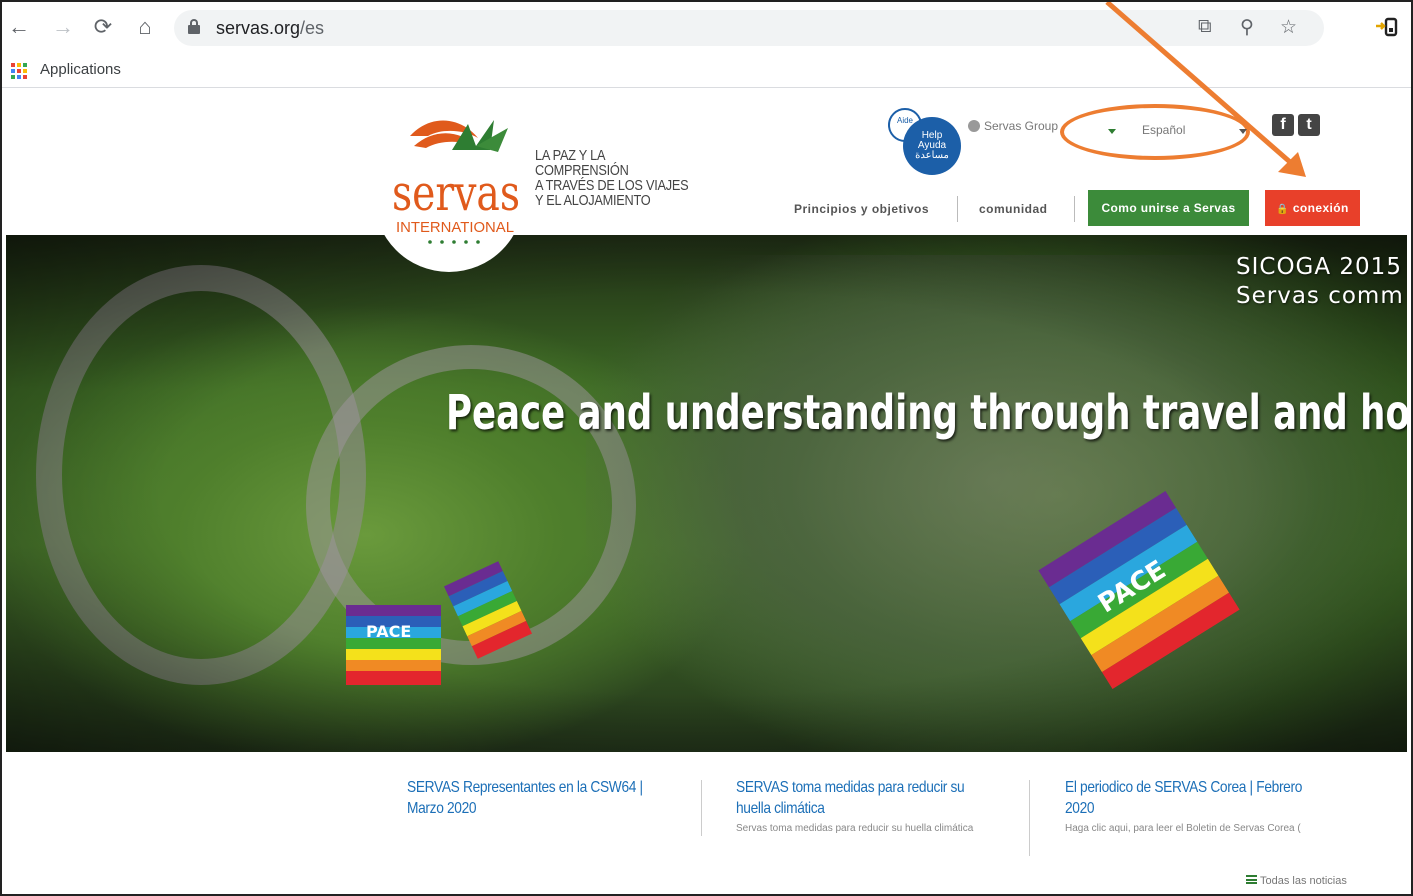 The width and height of the screenshot is (1413, 896). Describe the element at coordinates (593, 200) in the screenshot. I see `tagline-line: Y EL ALOJAMIENTO` at that location.